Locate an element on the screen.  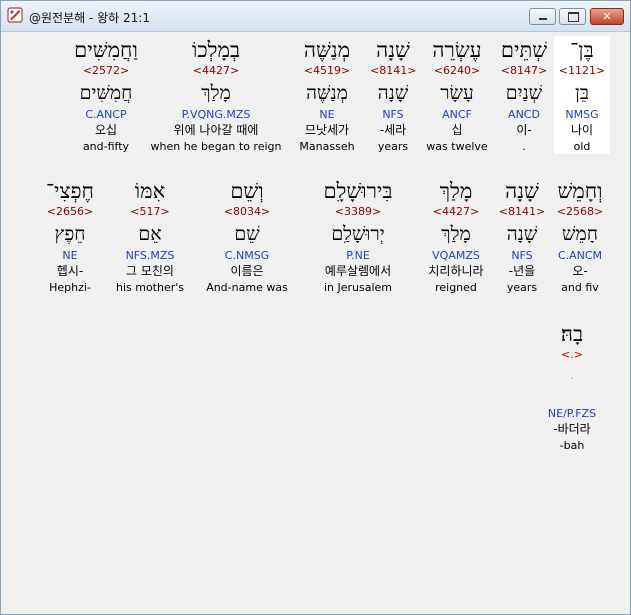
korean-gloss: -바더라 is located at coordinates (572, 429).